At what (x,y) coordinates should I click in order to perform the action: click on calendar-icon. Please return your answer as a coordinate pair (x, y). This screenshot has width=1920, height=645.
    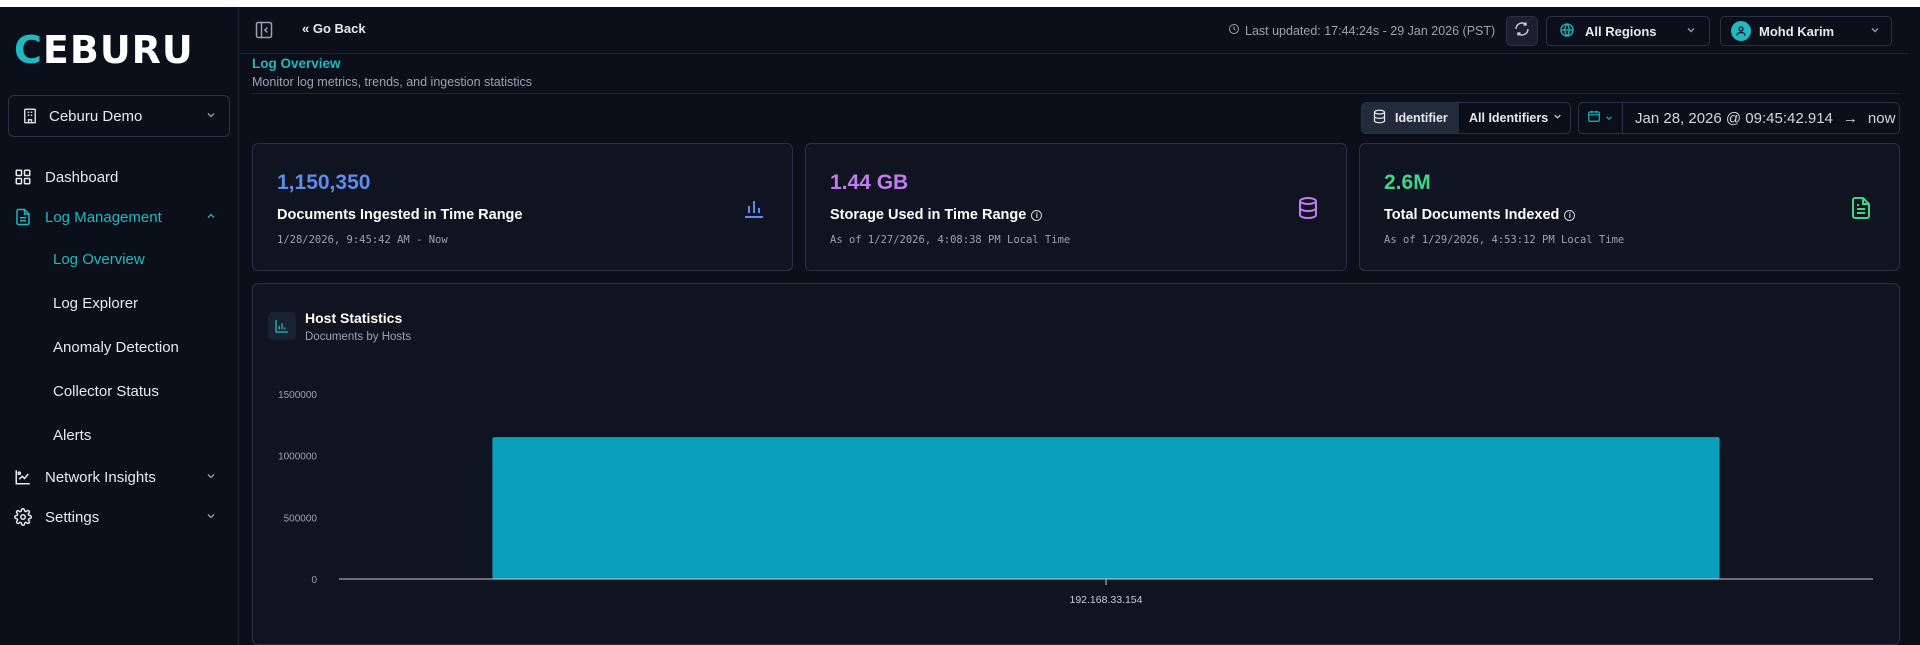
    Looking at the image, I should click on (1594, 118).